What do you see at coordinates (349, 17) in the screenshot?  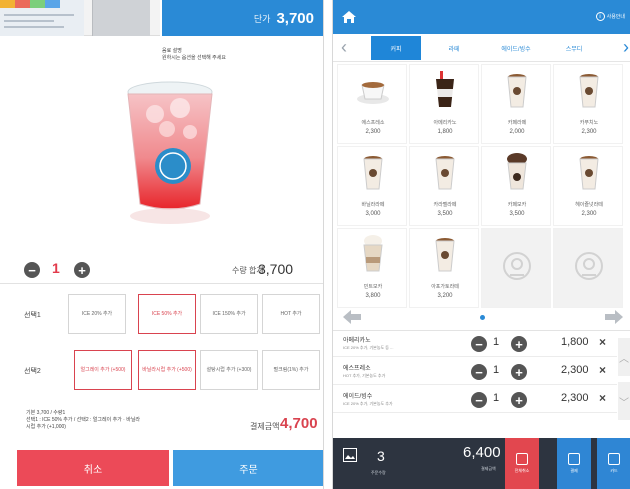 I see `home-icon` at bounding box center [349, 17].